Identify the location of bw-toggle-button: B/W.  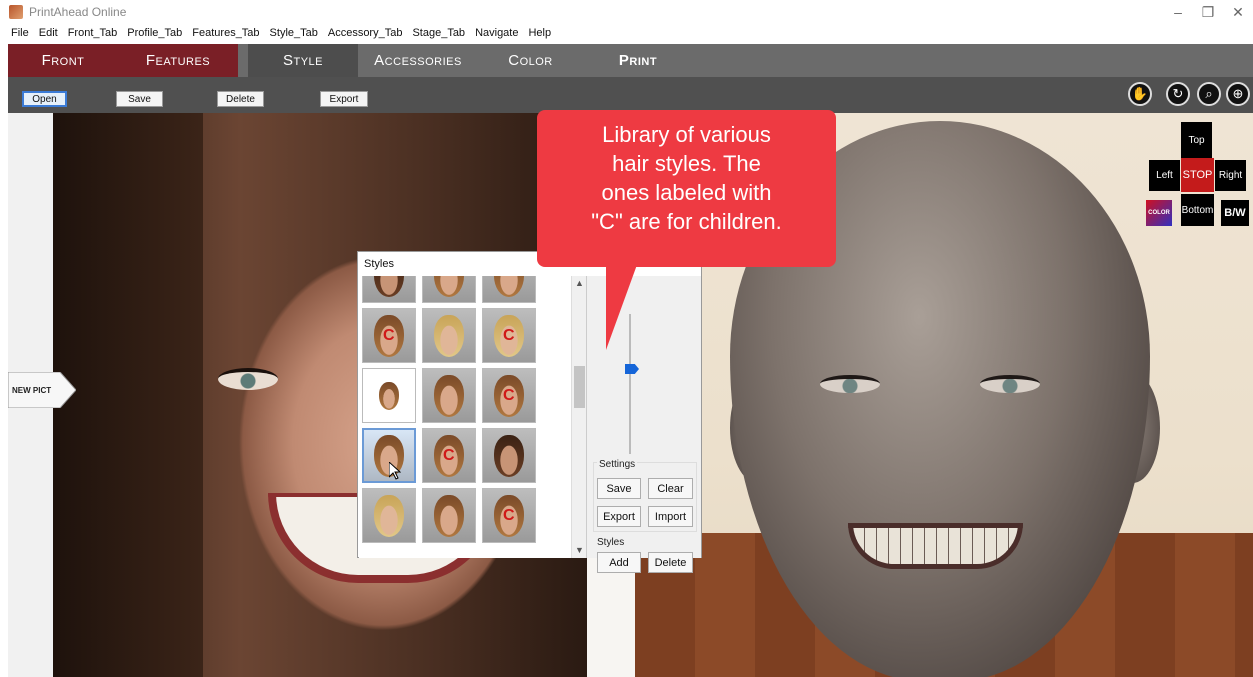
(1235, 213).